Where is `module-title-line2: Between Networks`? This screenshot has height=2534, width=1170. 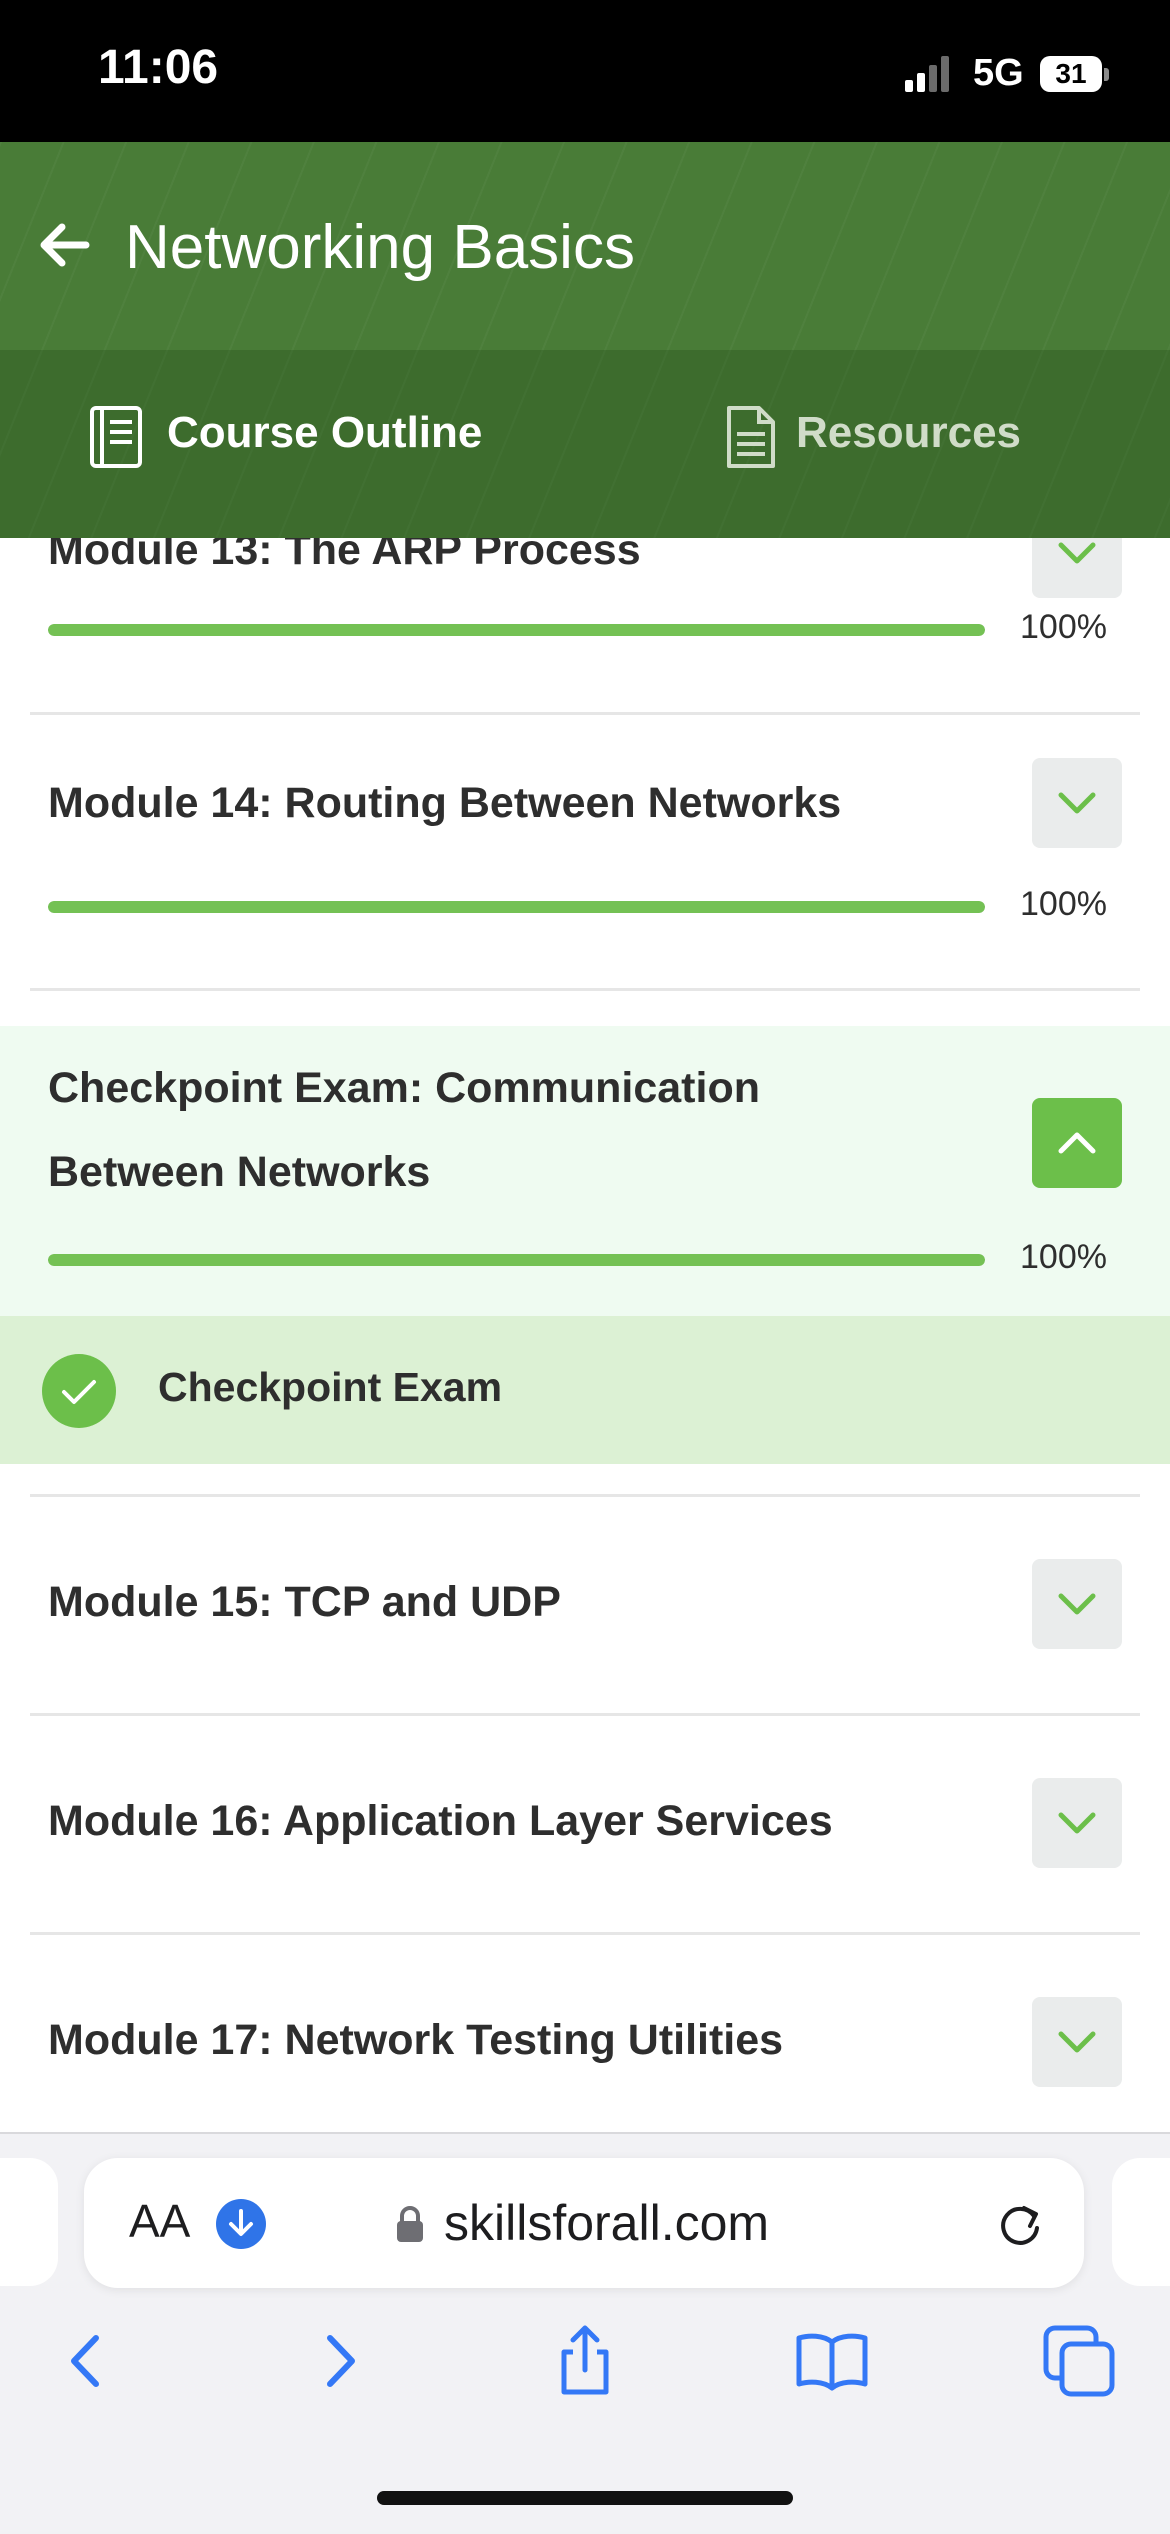 module-title-line2: Between Networks is located at coordinates (239, 1172).